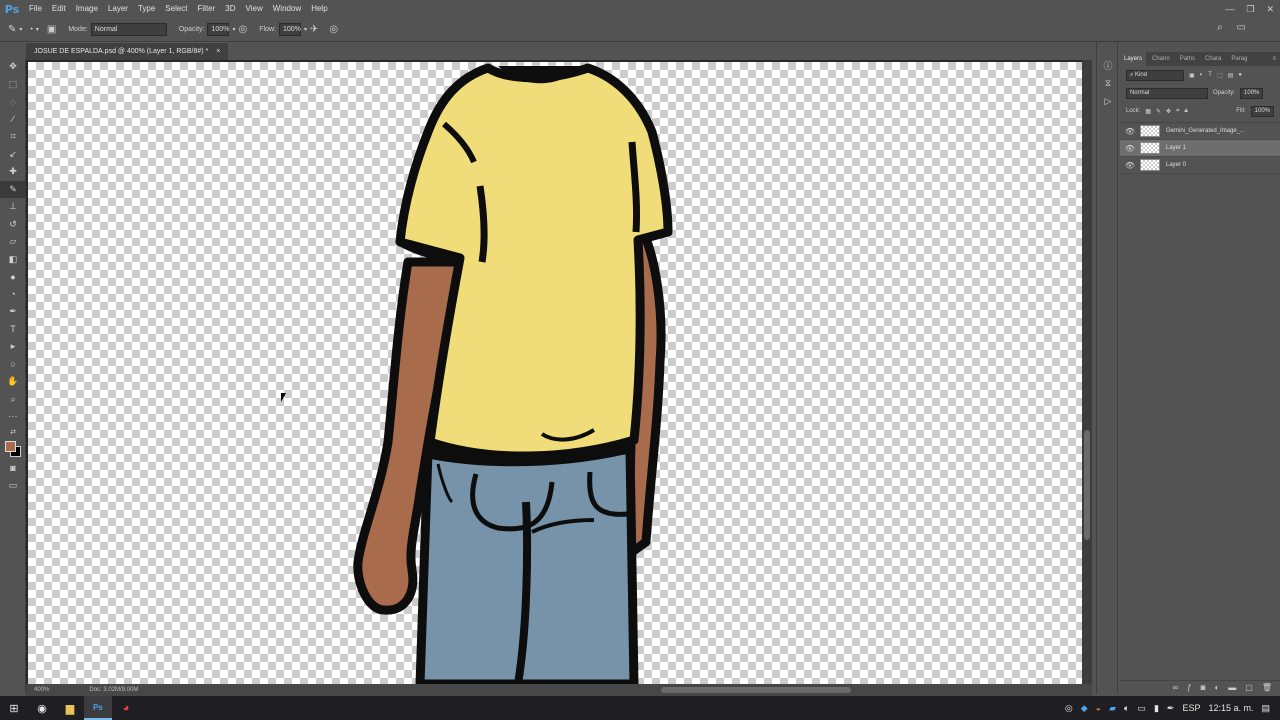  Describe the element at coordinates (1210, 75) in the screenshot. I see `filter-type-icon: T` at that location.